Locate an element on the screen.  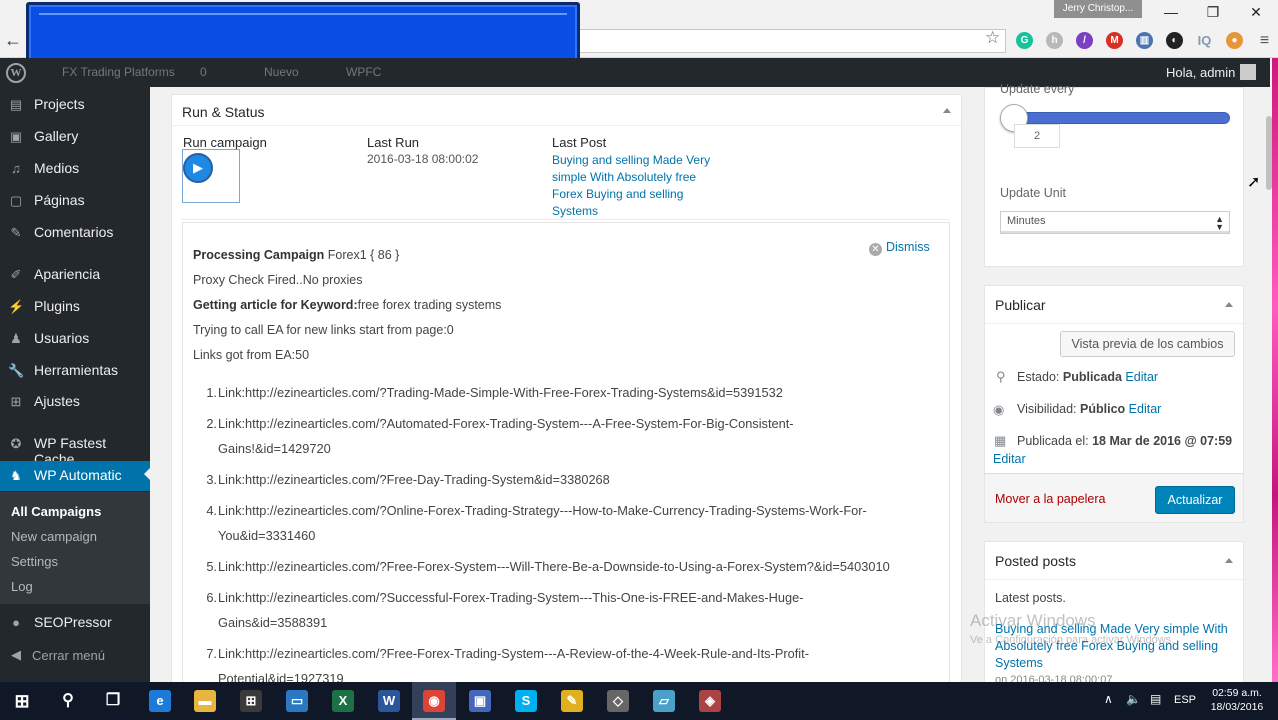
last-post-line: Forex Buying and selling is located at coordinates (618, 194).